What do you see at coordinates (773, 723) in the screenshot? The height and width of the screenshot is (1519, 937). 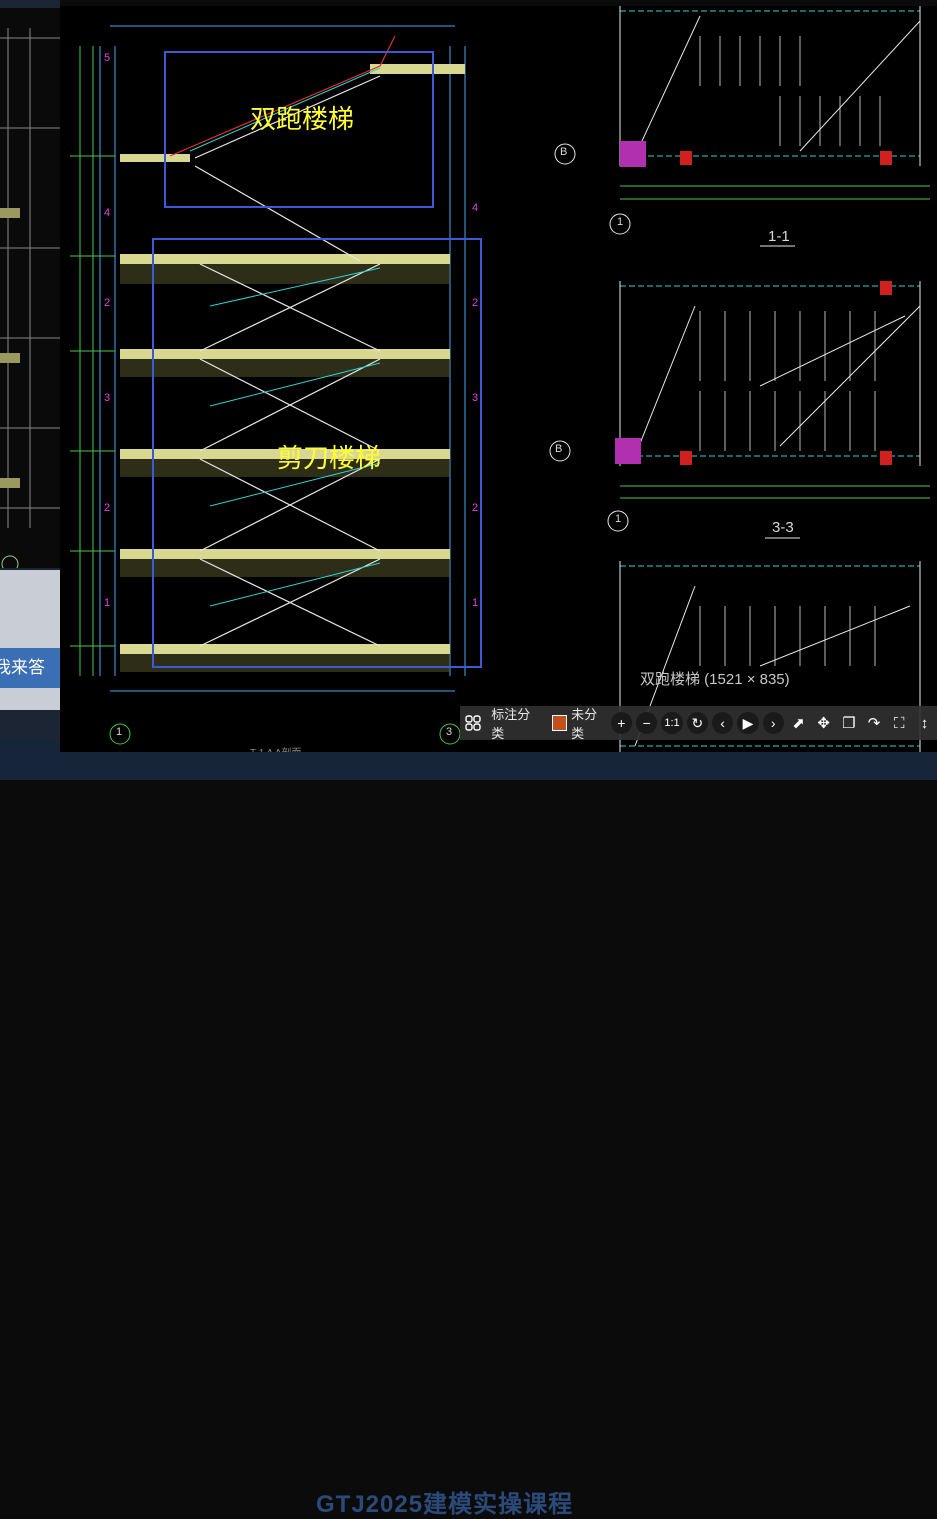 I see `next-icon: ›` at bounding box center [773, 723].